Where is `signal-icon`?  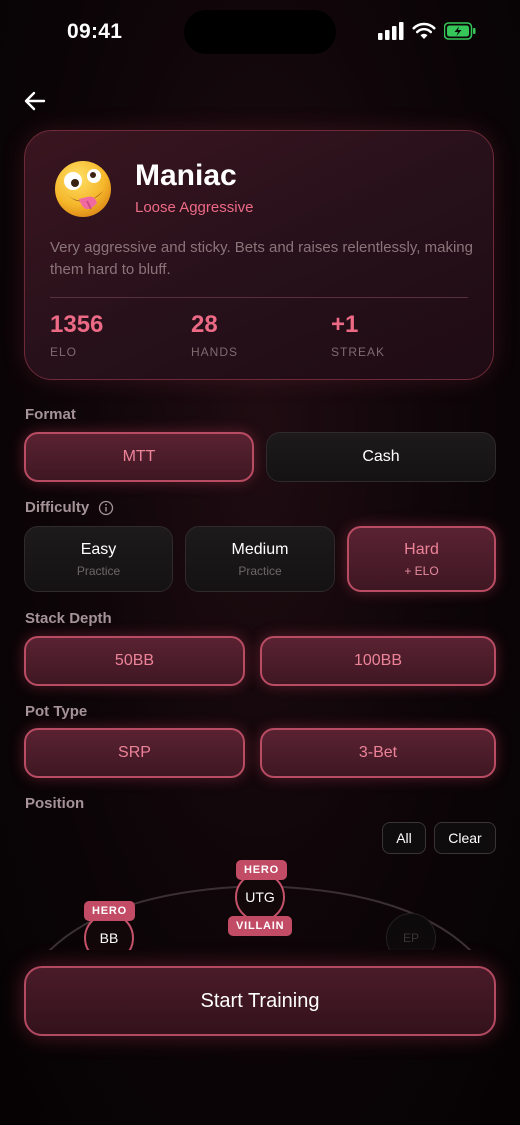 signal-icon is located at coordinates (391, 31).